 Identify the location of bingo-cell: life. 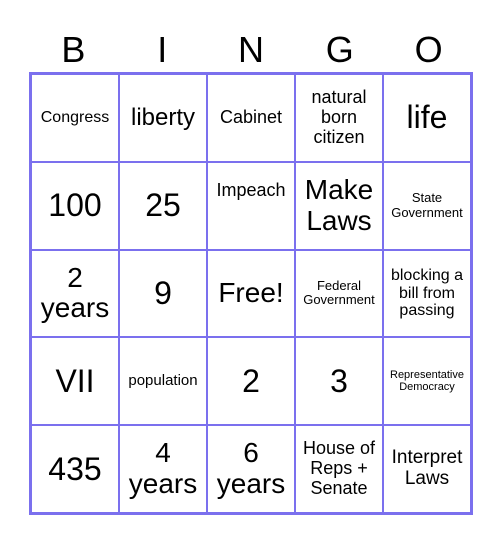
(427, 118).